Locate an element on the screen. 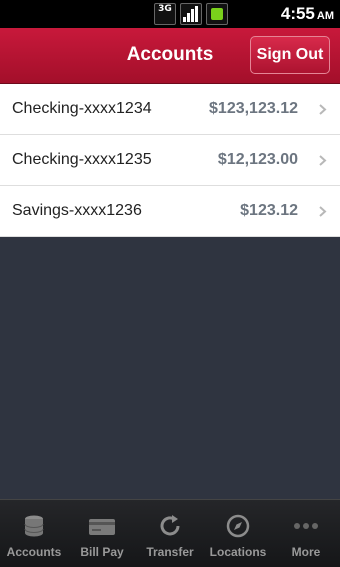 This screenshot has height=567, width=340. account-balance: $123.12 is located at coordinates (269, 210).